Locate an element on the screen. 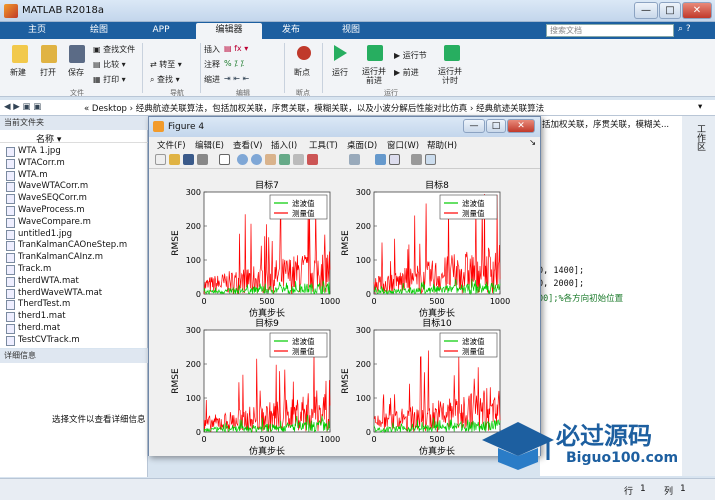 The width and height of the screenshot is (715, 500). close-button: ✕ is located at coordinates (697, 10).